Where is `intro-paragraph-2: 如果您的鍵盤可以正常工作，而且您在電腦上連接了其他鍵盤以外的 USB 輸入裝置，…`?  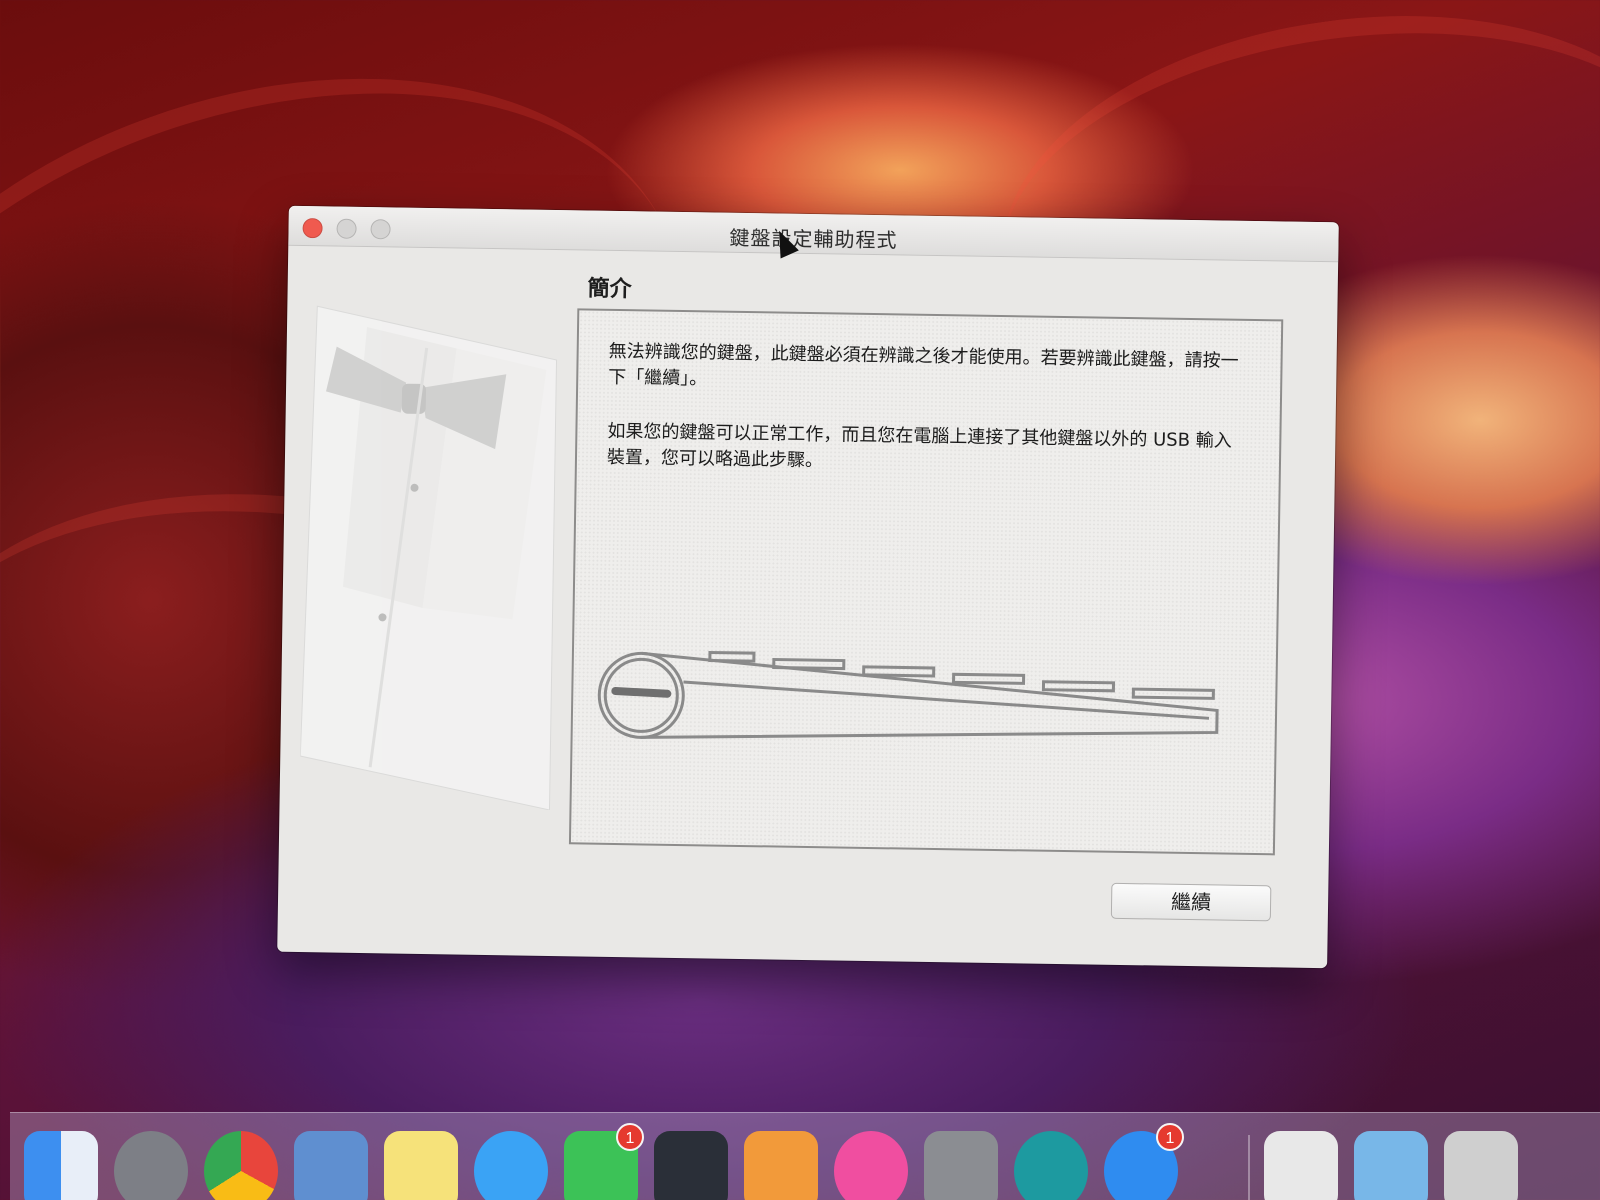
intro-paragraph-2: 如果您的鍵盤可以正常工作，而且您在電腦上連接了其他鍵盤以外的 USB 輸入裝置，… is located at coordinates (919, 446).